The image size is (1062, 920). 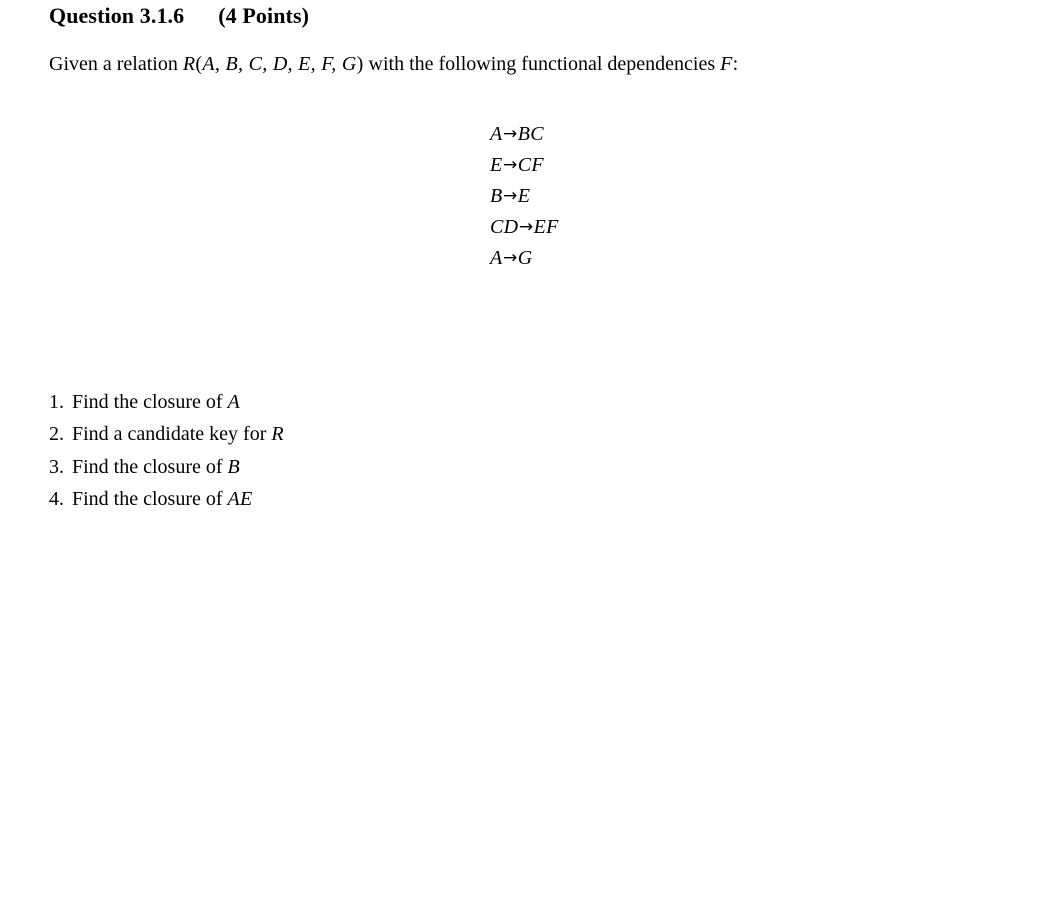 What do you see at coordinates (546, 227) in the screenshot?
I see `fd-rhs: EF` at bounding box center [546, 227].